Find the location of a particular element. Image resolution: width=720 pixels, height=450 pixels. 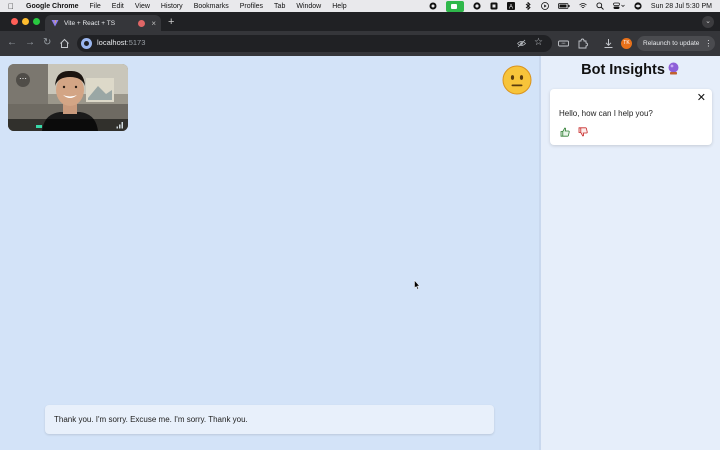

vite-favicon-icon is located at coordinates (55, 23).